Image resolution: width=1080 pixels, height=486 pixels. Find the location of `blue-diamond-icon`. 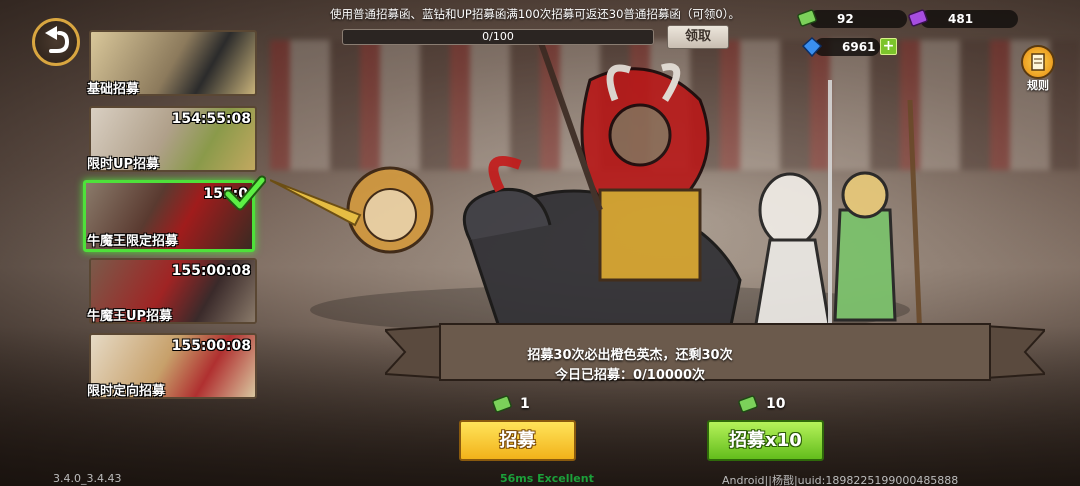

blue-diamond-icon is located at coordinates (812, 47).